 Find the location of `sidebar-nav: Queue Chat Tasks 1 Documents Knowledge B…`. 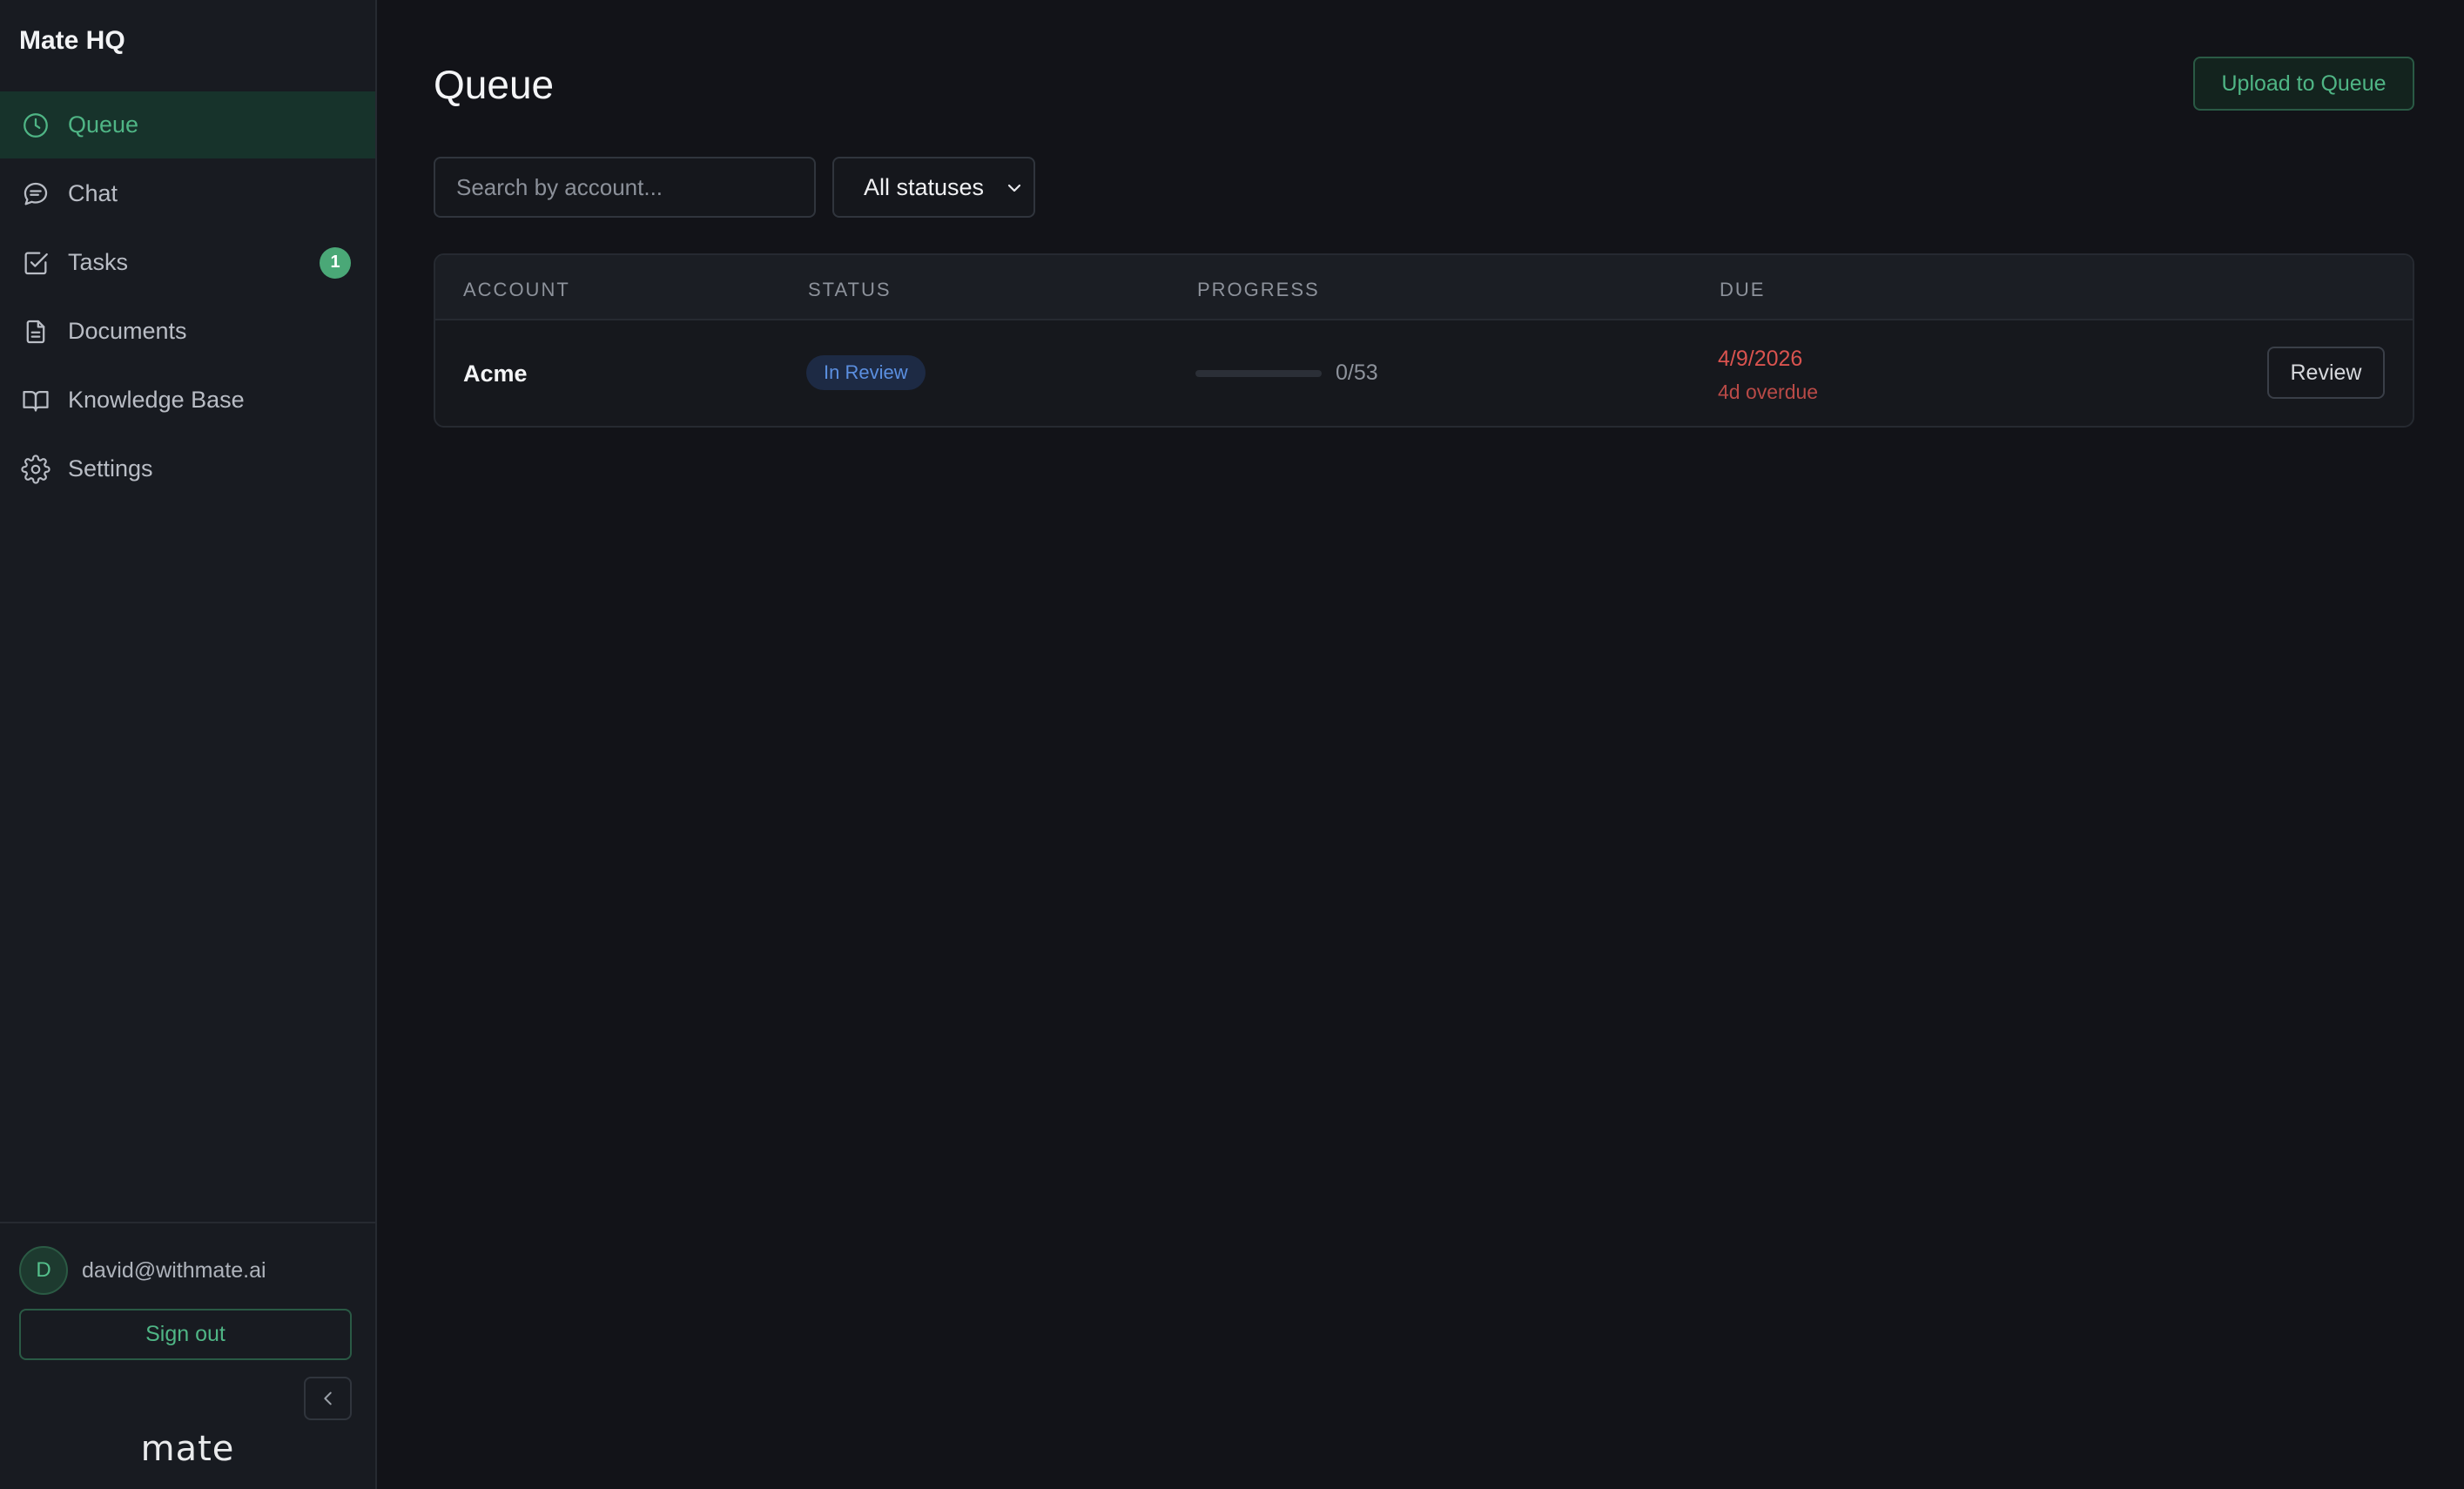

sidebar-nav: Queue Chat Tasks 1 Documents Knowledge B… is located at coordinates (187, 297).